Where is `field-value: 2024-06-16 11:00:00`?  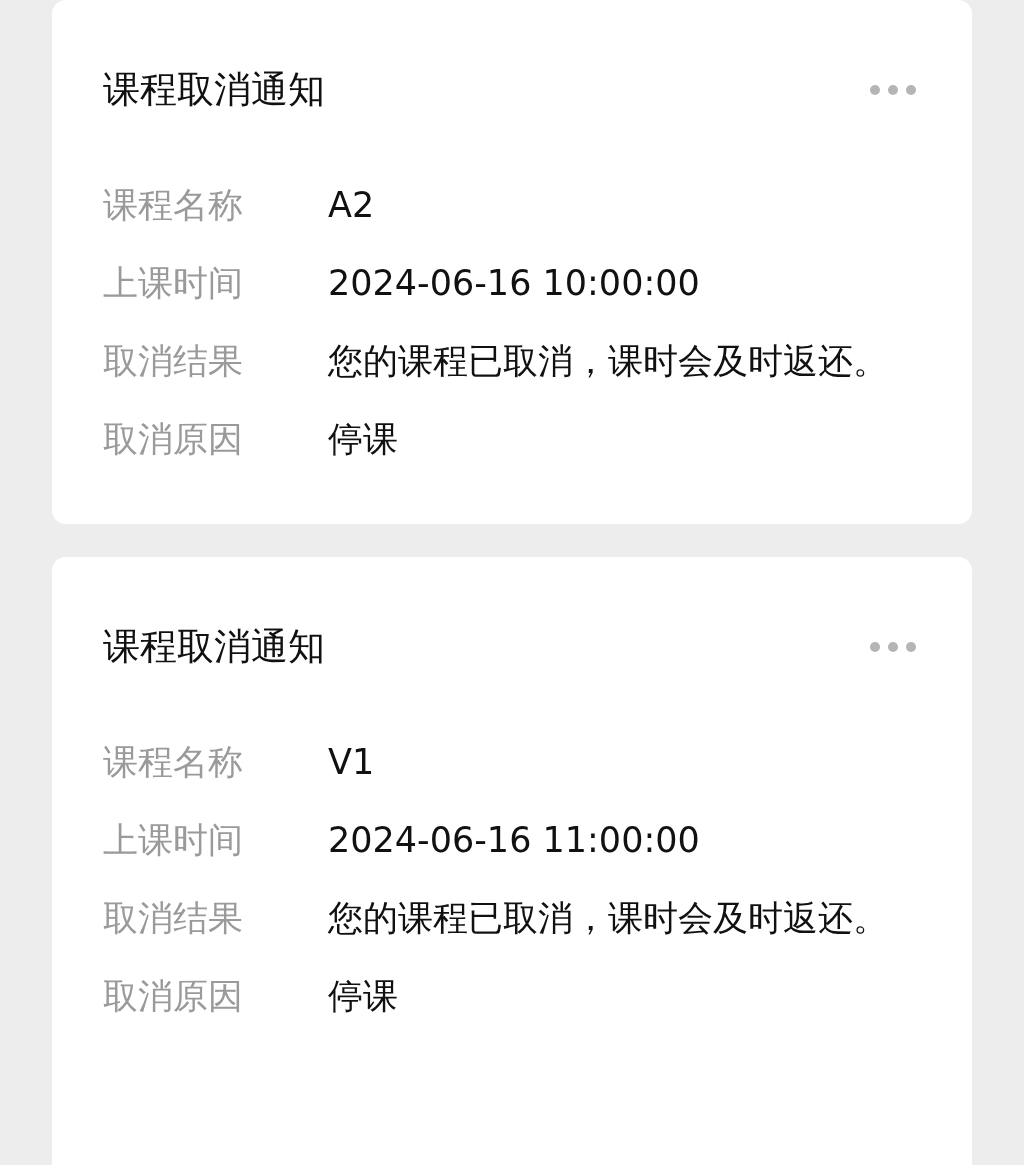
field-value: 2024-06-16 11:00:00 is located at coordinates (514, 840).